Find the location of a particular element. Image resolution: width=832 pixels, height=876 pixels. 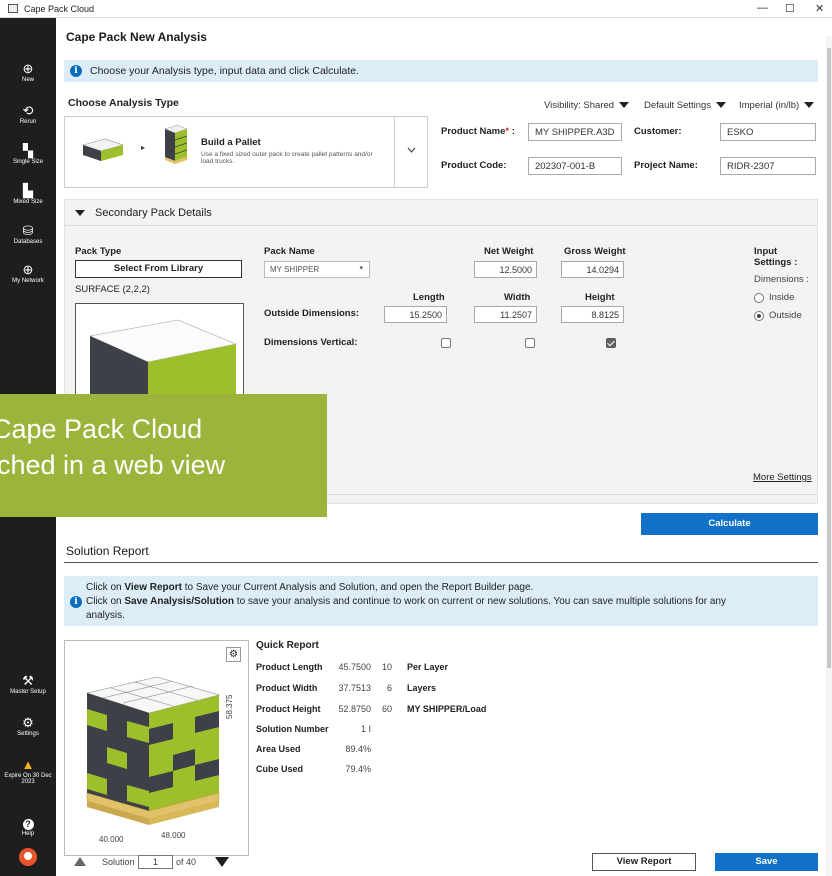

product-name-label: Product Name* : is located at coordinates (478, 131).